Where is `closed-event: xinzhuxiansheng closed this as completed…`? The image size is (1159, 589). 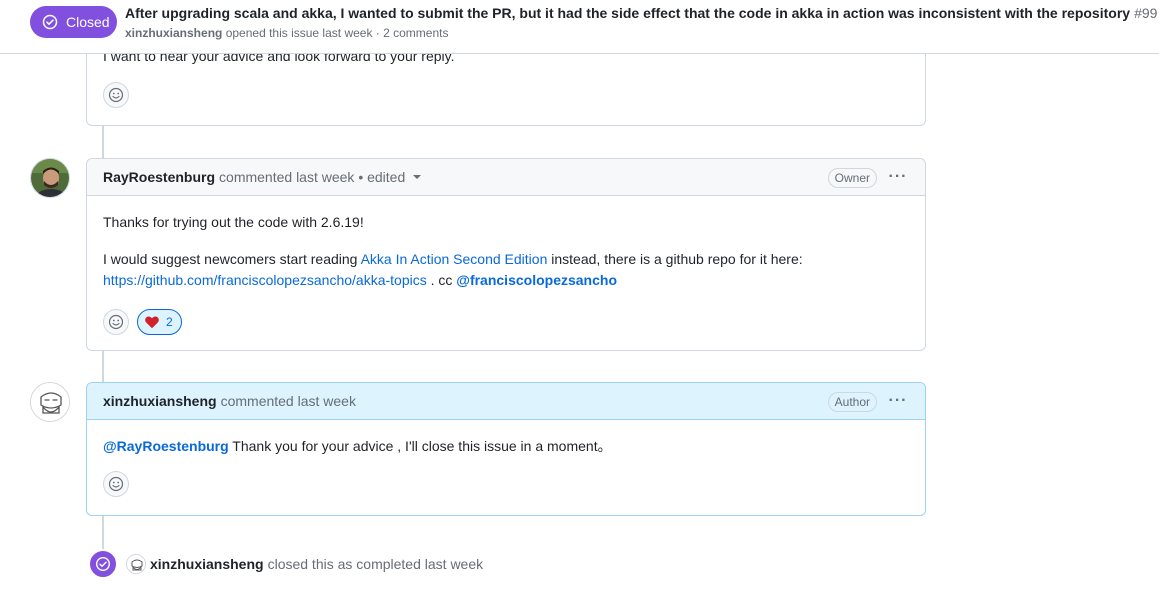
closed-event: xinzhuxiansheng closed this as completed… is located at coordinates (285, 564).